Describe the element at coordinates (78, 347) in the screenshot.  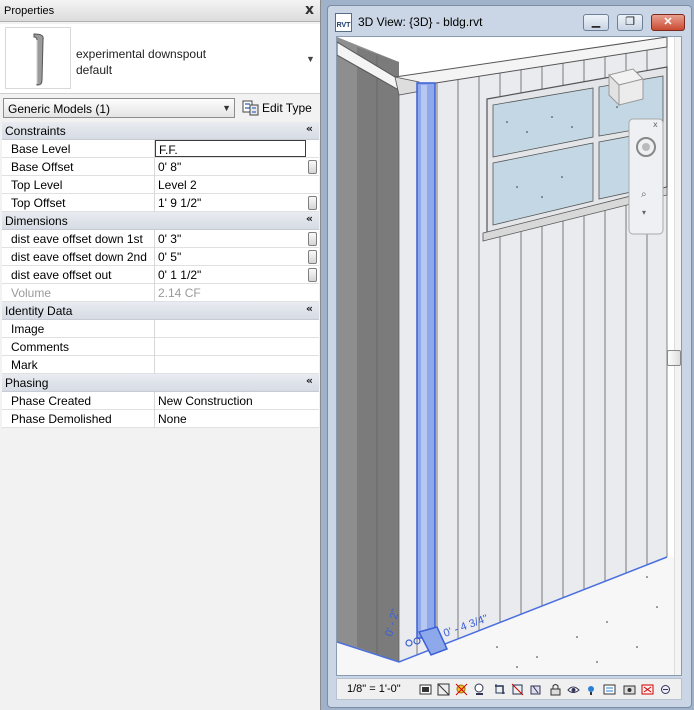
I see `property-label: Comments` at that location.